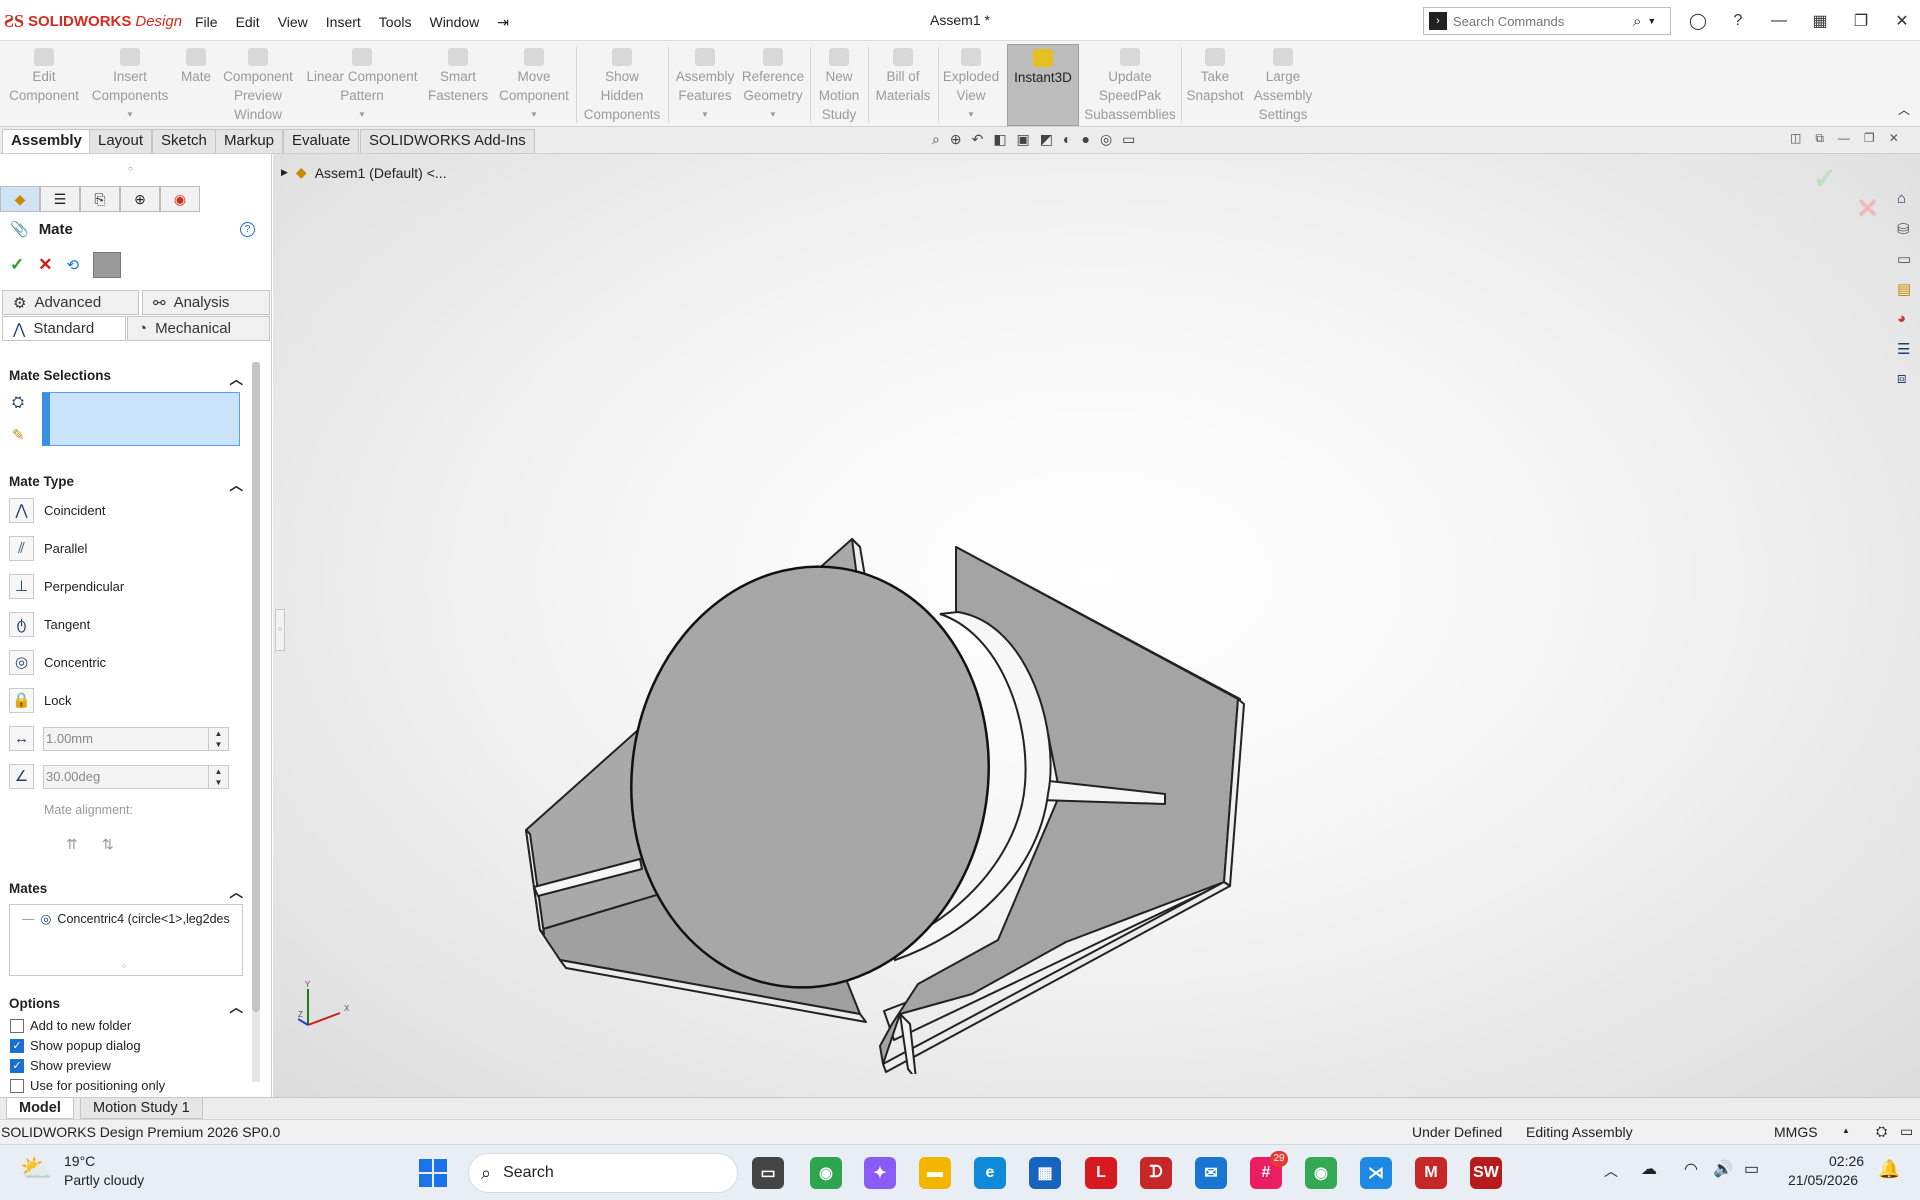 Image resolution: width=1920 pixels, height=1200 pixels. Describe the element at coordinates (218, 739) in the screenshot. I see `distance-spinner: ▲ ▼` at that location.